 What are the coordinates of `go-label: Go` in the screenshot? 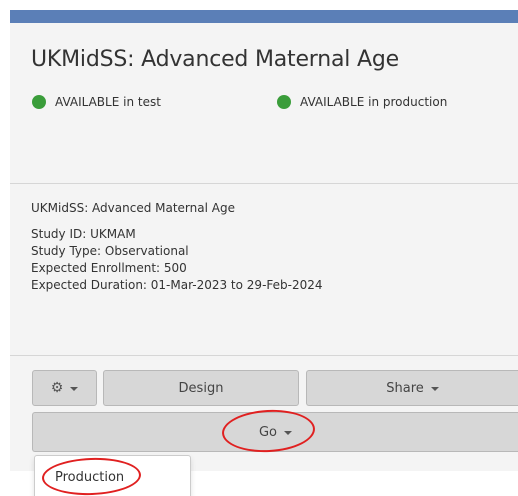 It's located at (268, 432).